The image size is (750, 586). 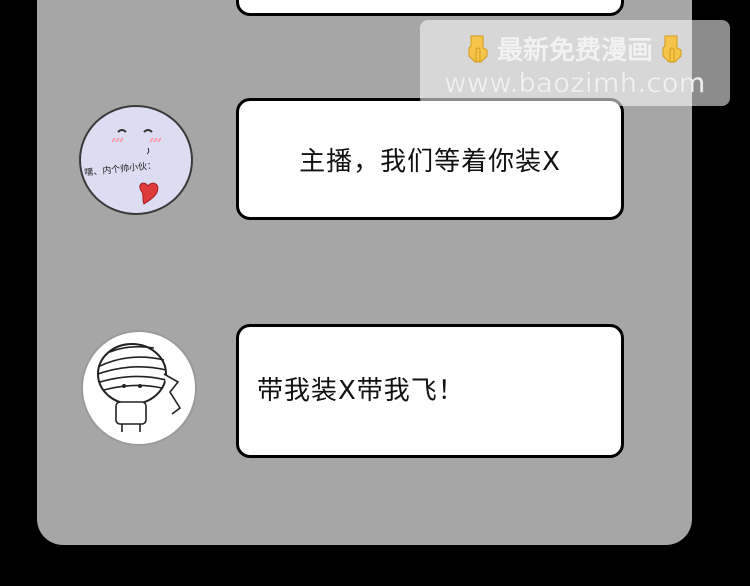 I want to click on avatar, so click(x=139, y=388).